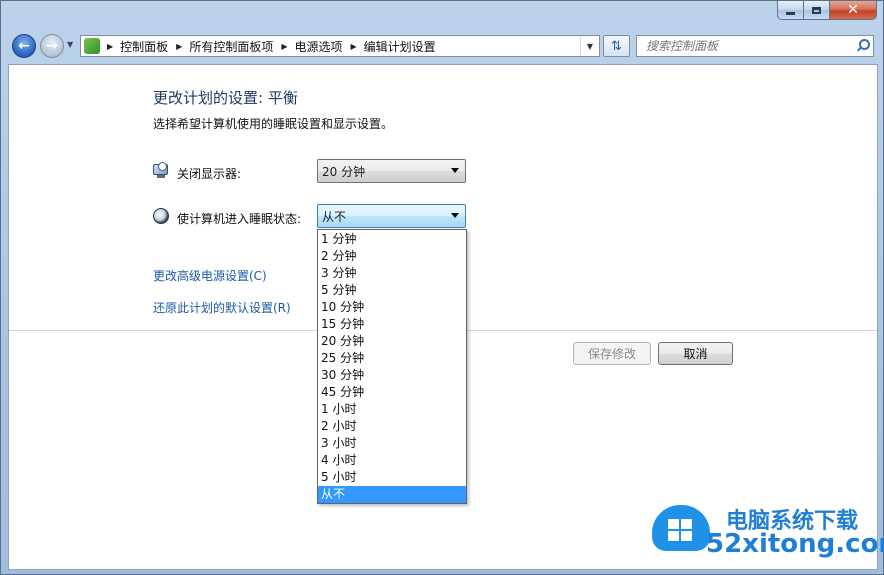  I want to click on search-box, so click(755, 46).